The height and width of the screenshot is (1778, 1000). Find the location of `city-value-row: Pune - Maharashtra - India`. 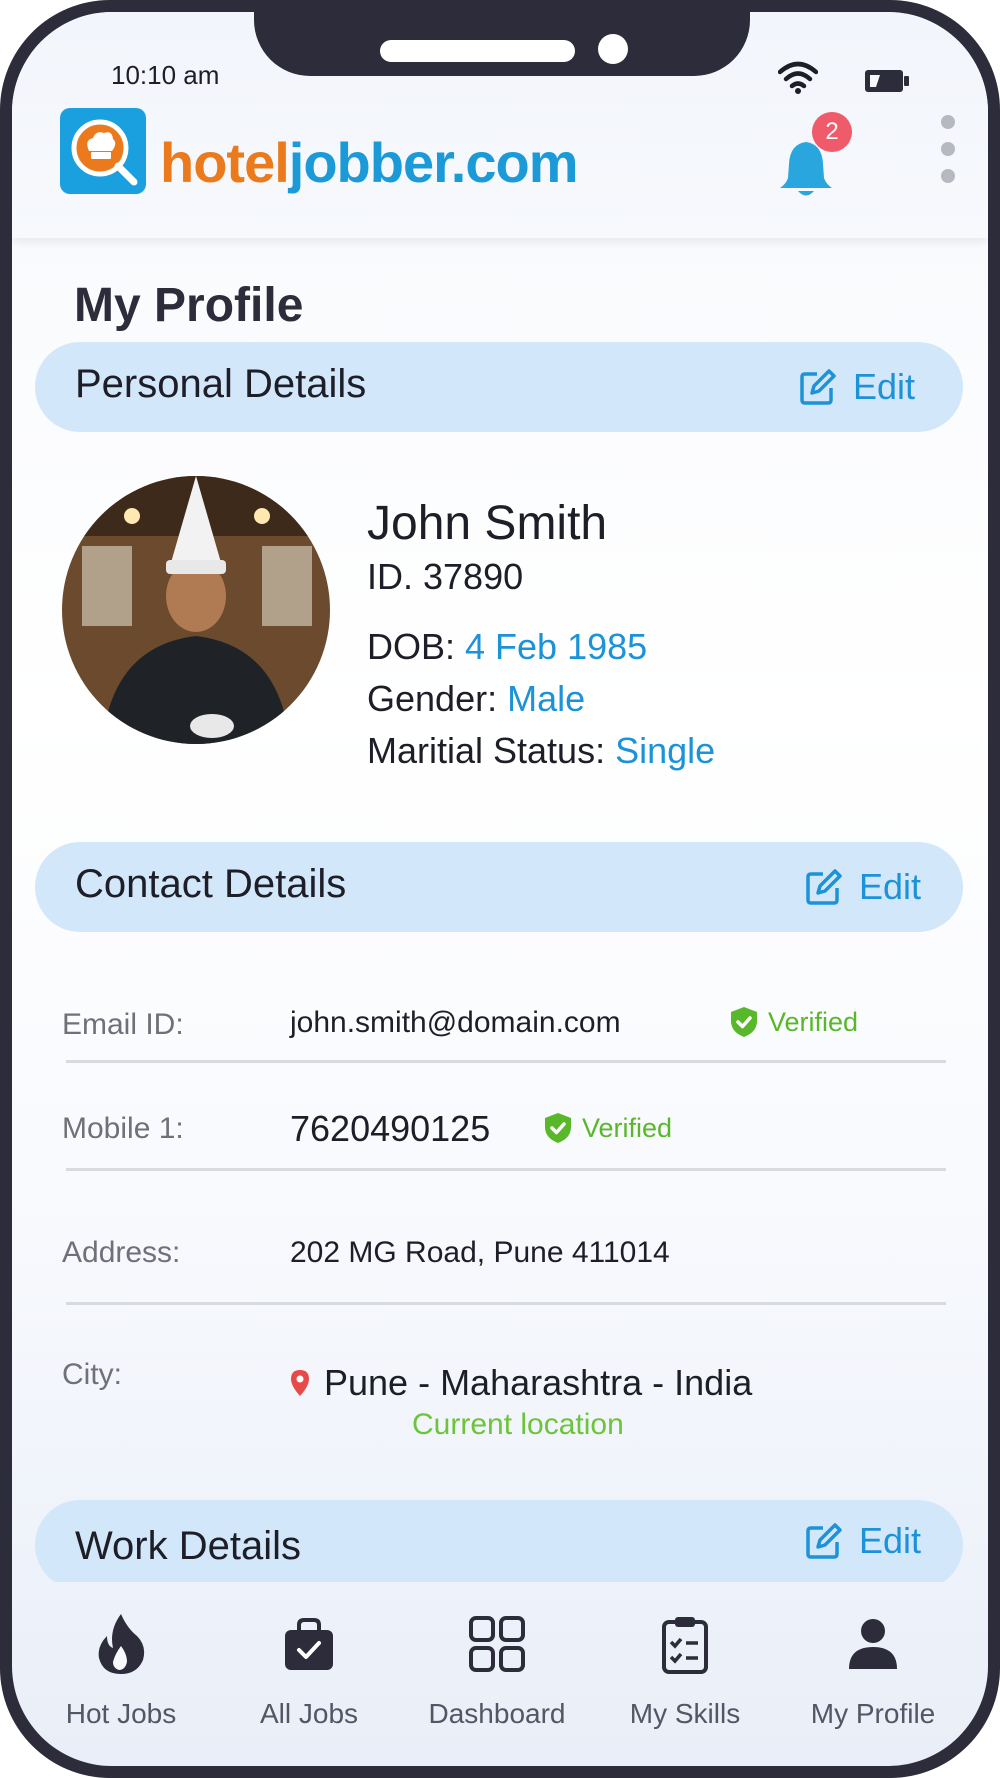

city-value-row: Pune - Maharashtra - India is located at coordinates (521, 1383).